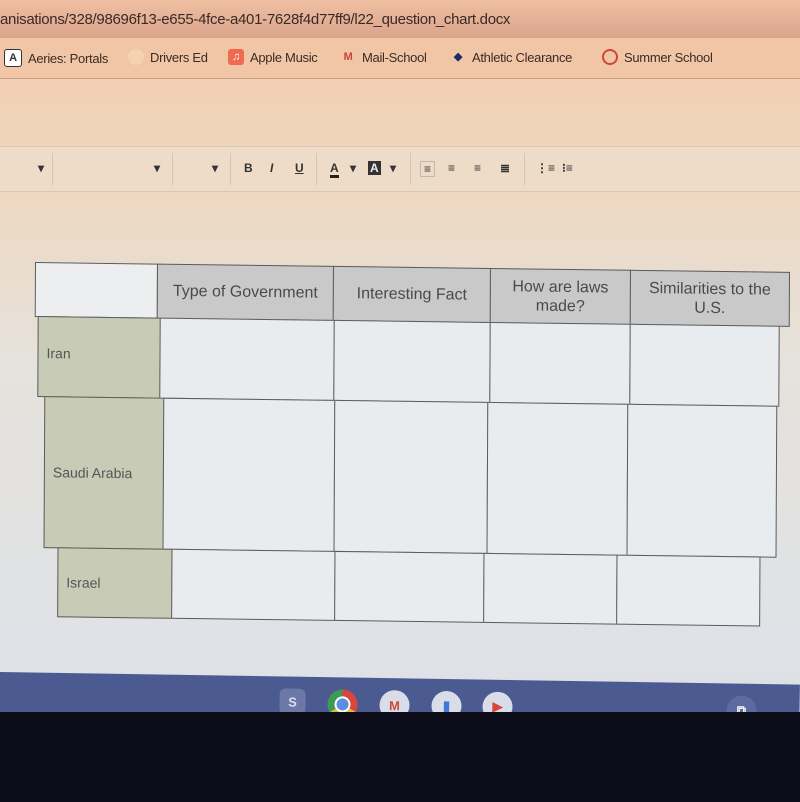  What do you see at coordinates (68, 58) in the screenshot?
I see `bookmark-label: Aeries: Portals` at bounding box center [68, 58].